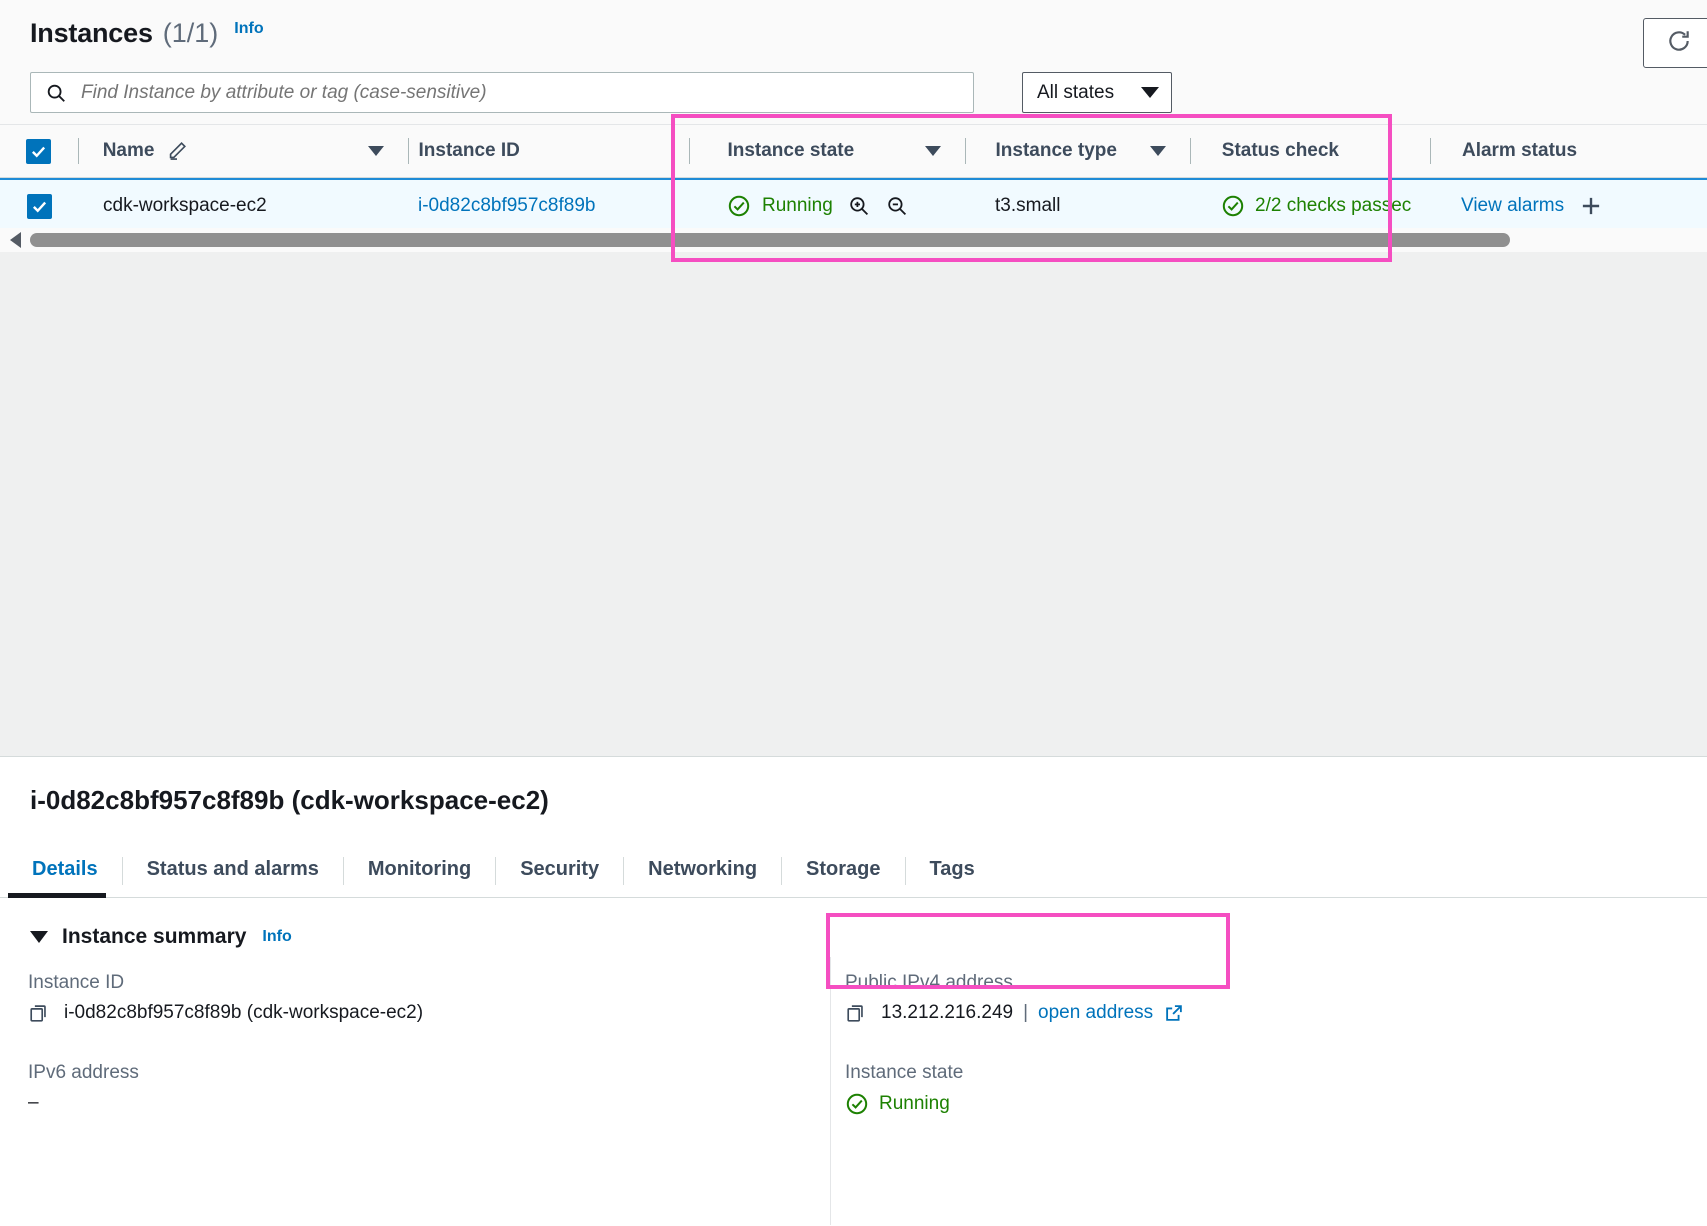 Image resolution: width=1707 pixels, height=1226 pixels. I want to click on select-all-checkbox, so click(39, 151).